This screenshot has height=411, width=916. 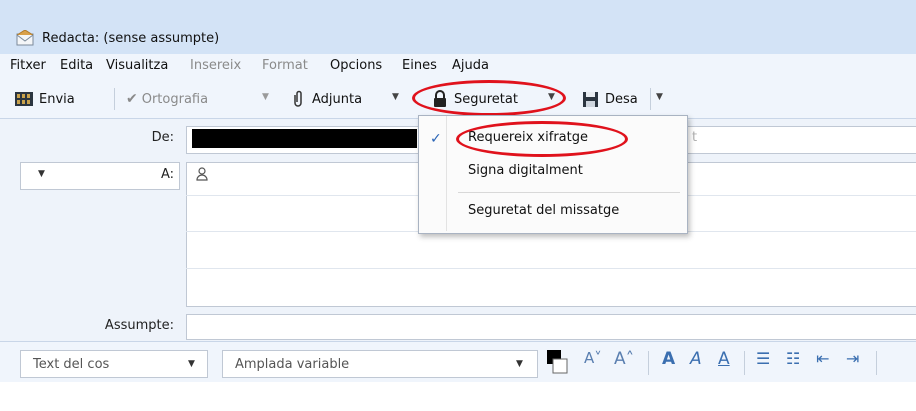 What do you see at coordinates (458, 396) in the screenshot?
I see `message-body` at bounding box center [458, 396].